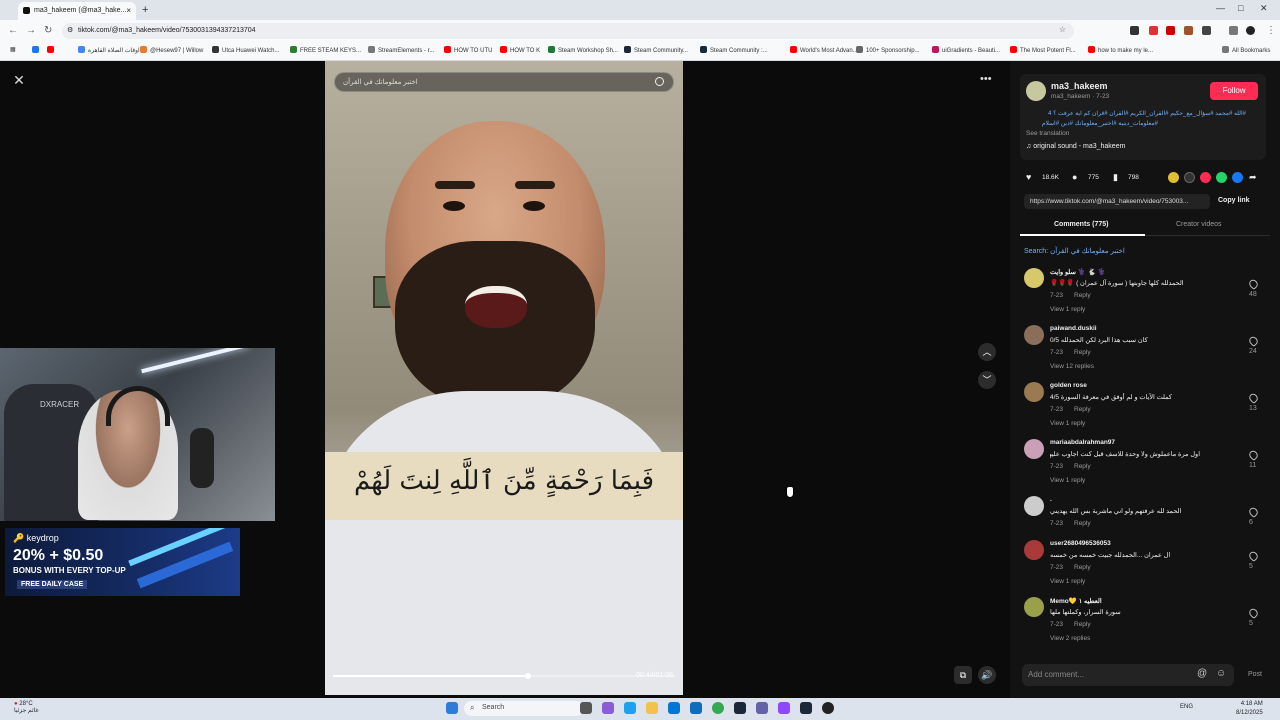 The image size is (1280, 720). I want to click on bookmark-item: HOW TO K, so click(520, 50).